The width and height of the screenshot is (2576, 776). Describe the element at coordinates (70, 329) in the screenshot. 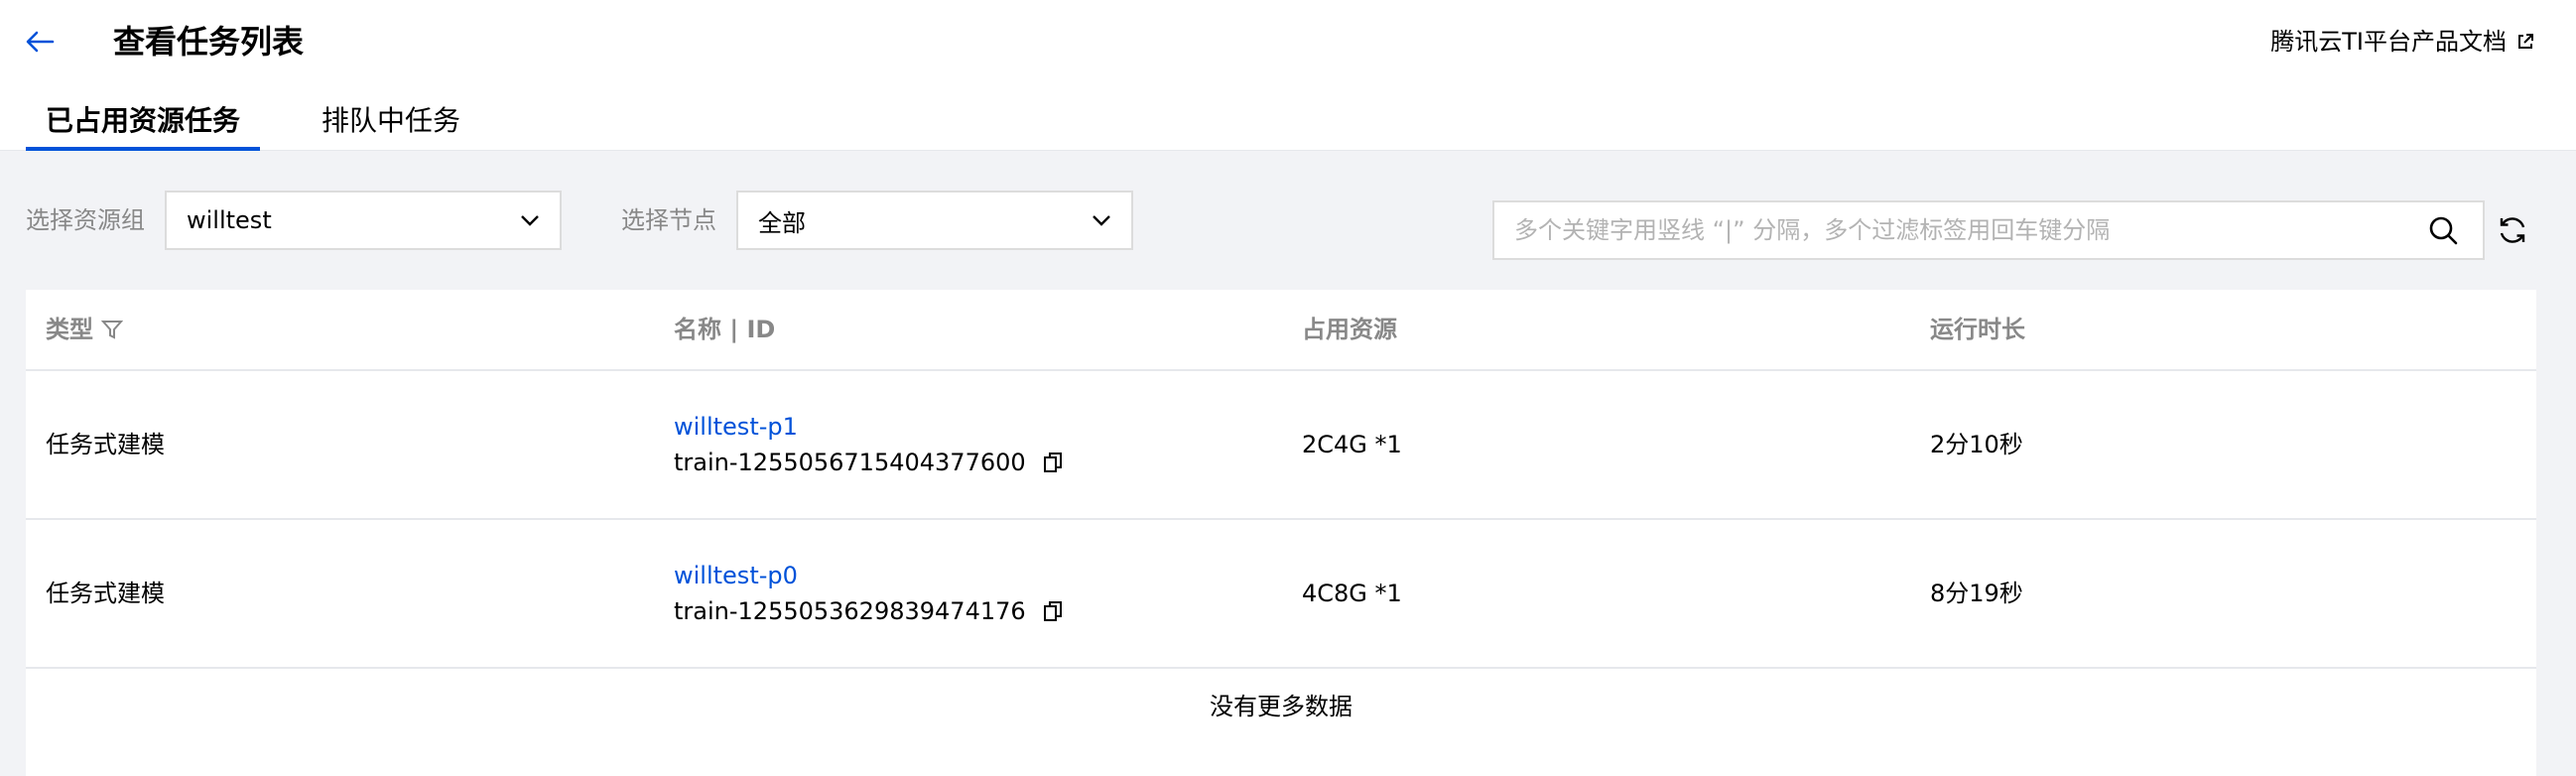

I see `column-header-type-label: 类型` at that location.